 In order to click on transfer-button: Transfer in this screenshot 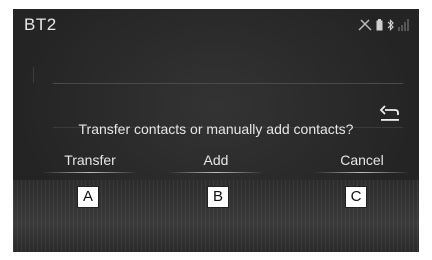, I will do `click(90, 162)`.